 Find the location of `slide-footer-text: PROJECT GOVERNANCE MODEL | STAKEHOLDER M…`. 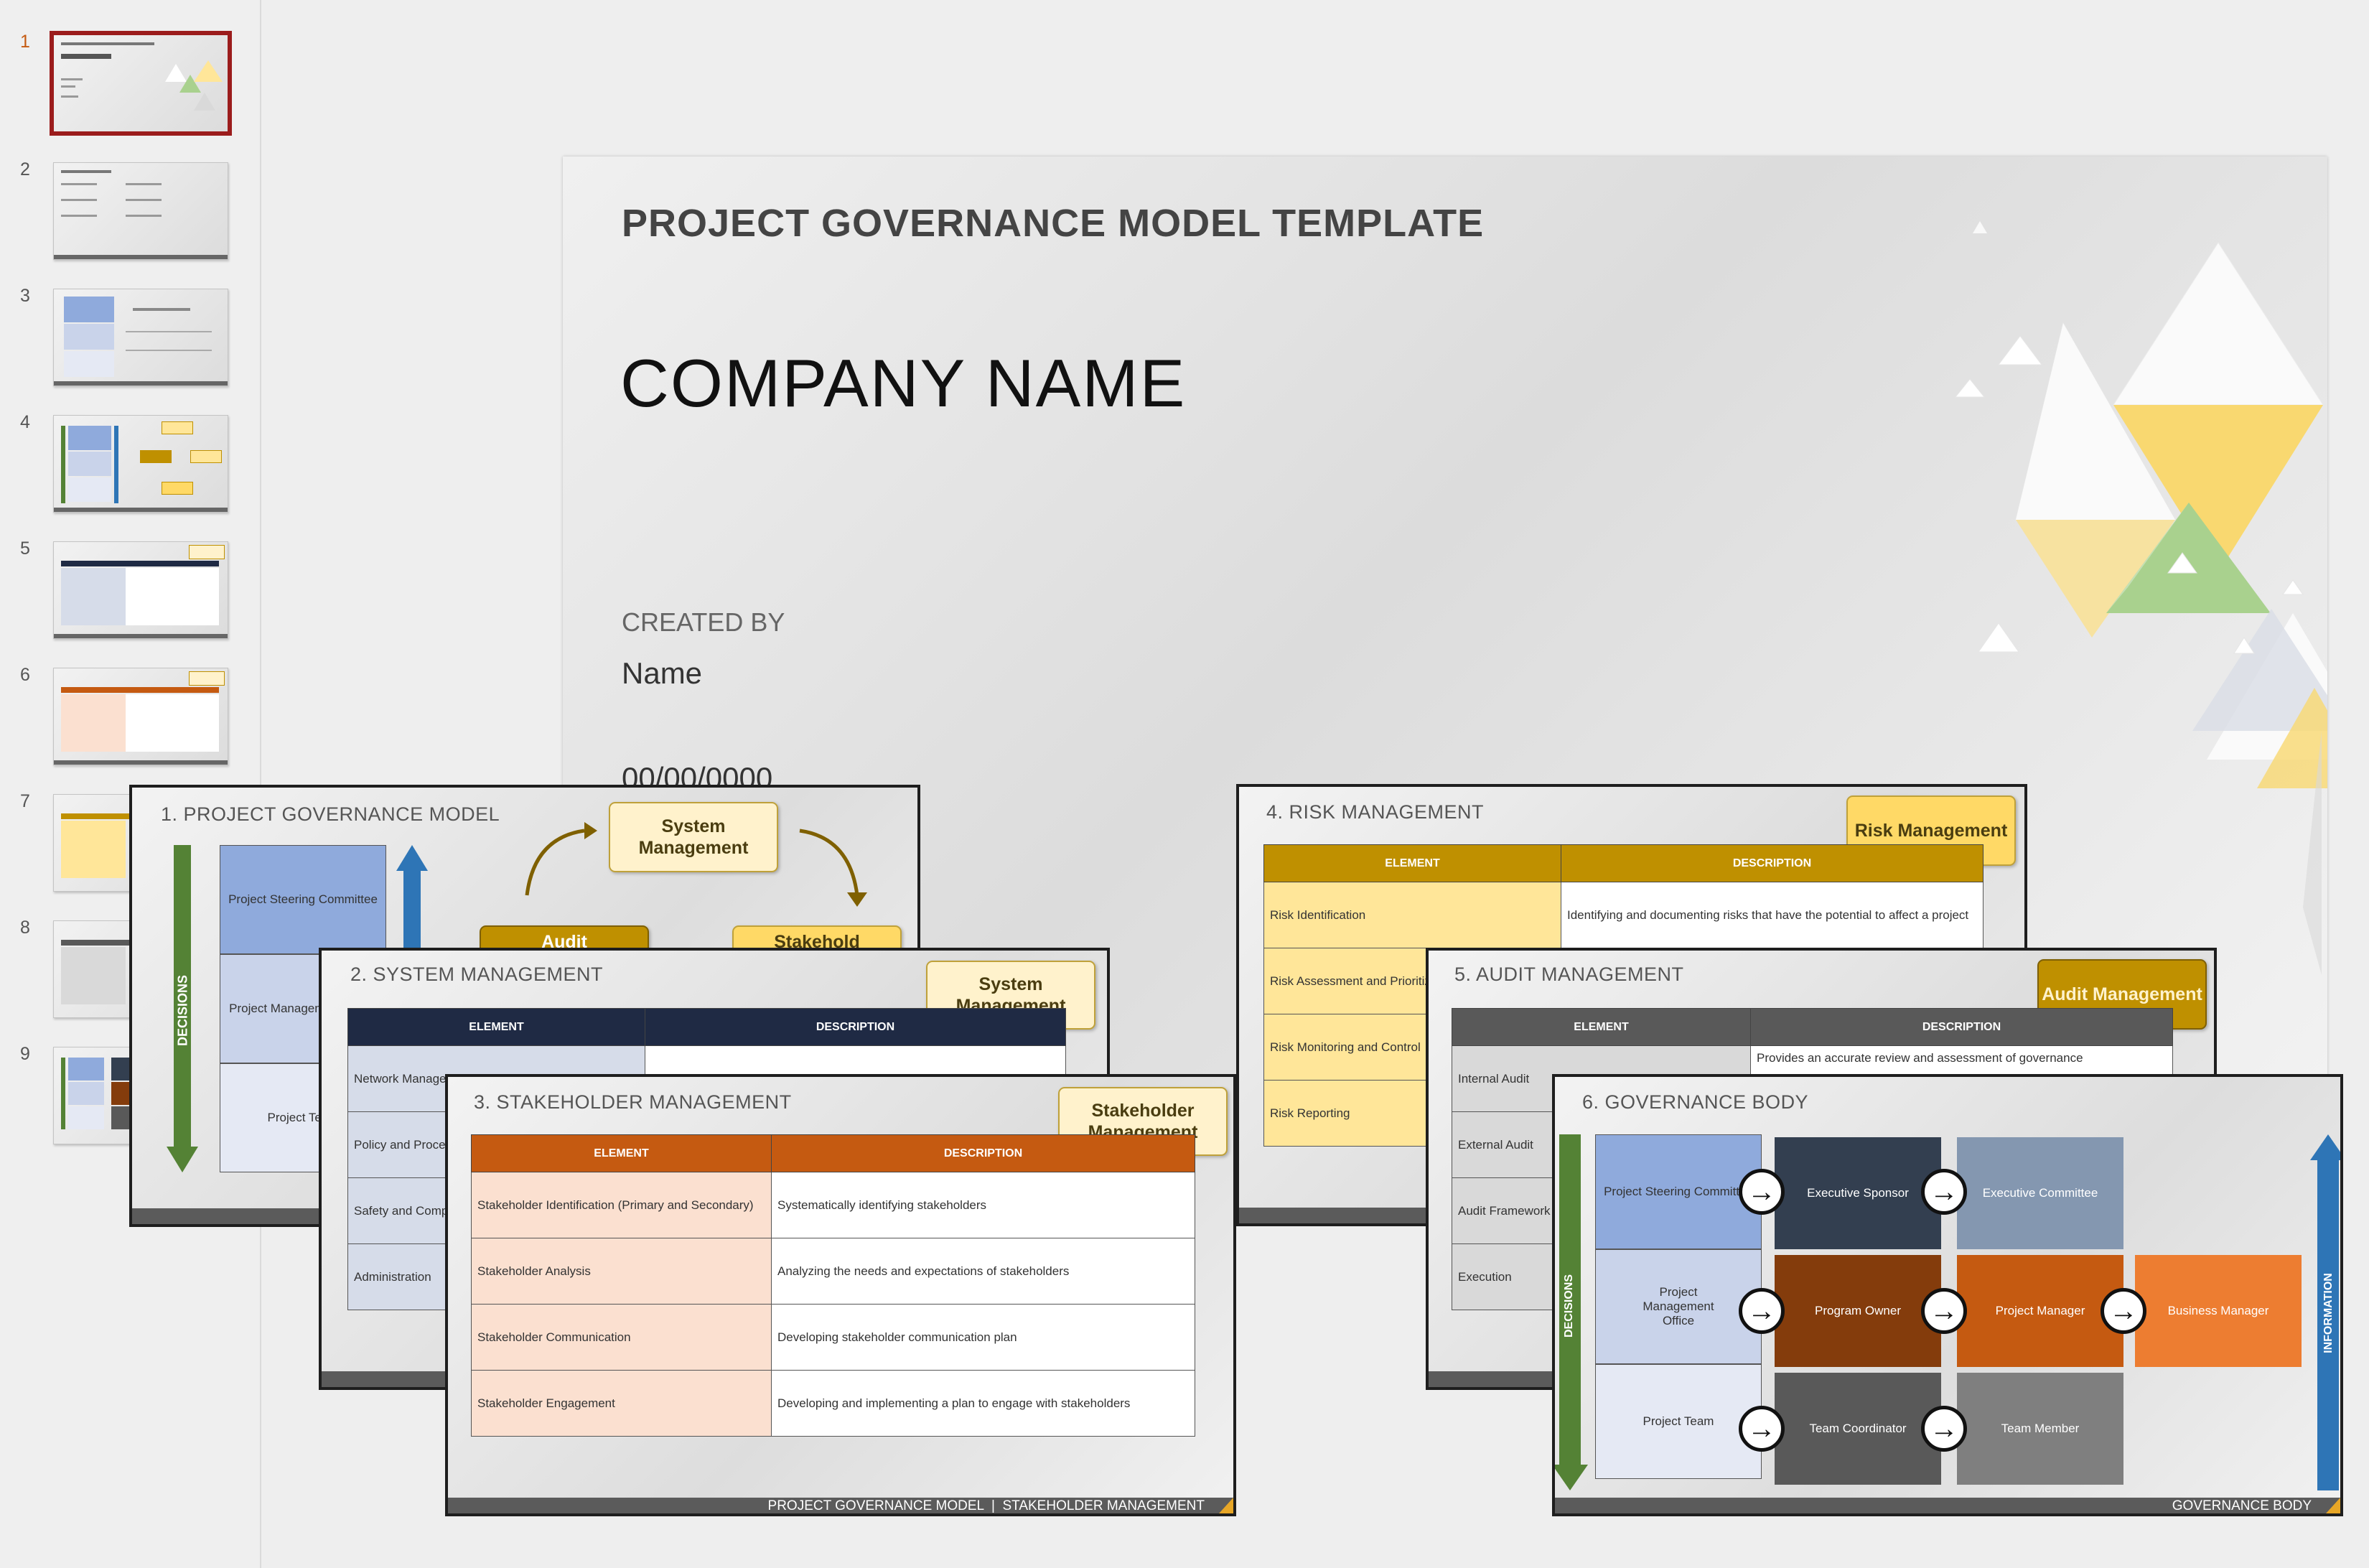

slide-footer-text: PROJECT GOVERNANCE MODEL | STAKEHOLDER M… is located at coordinates (986, 1505).